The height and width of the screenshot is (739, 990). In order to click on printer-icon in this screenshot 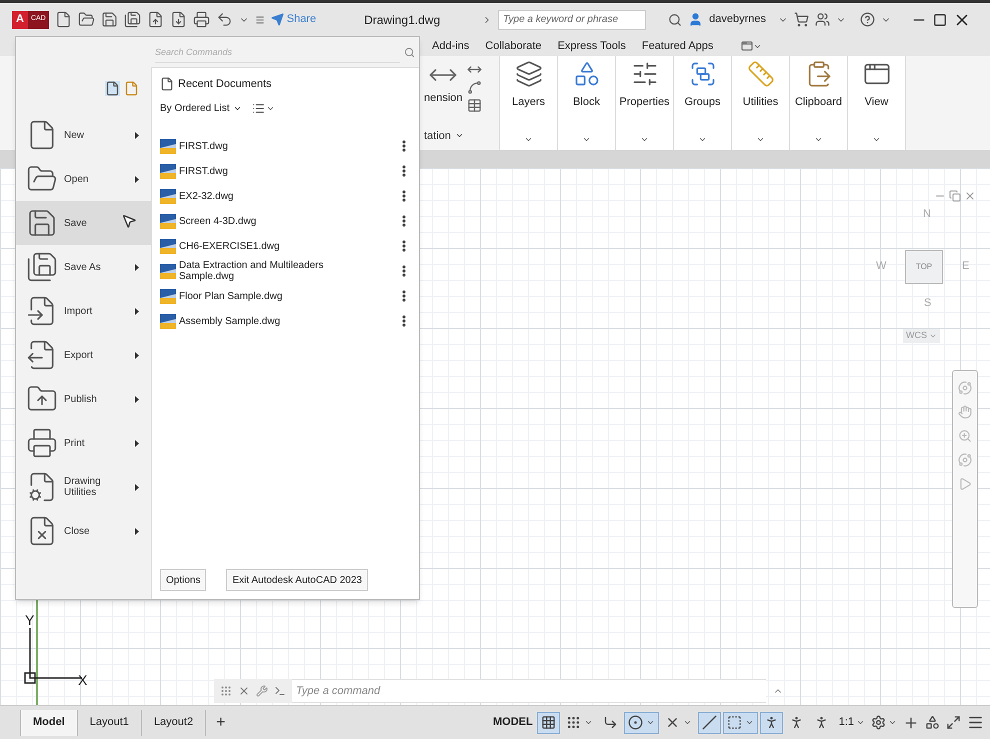, I will do `click(201, 19)`.